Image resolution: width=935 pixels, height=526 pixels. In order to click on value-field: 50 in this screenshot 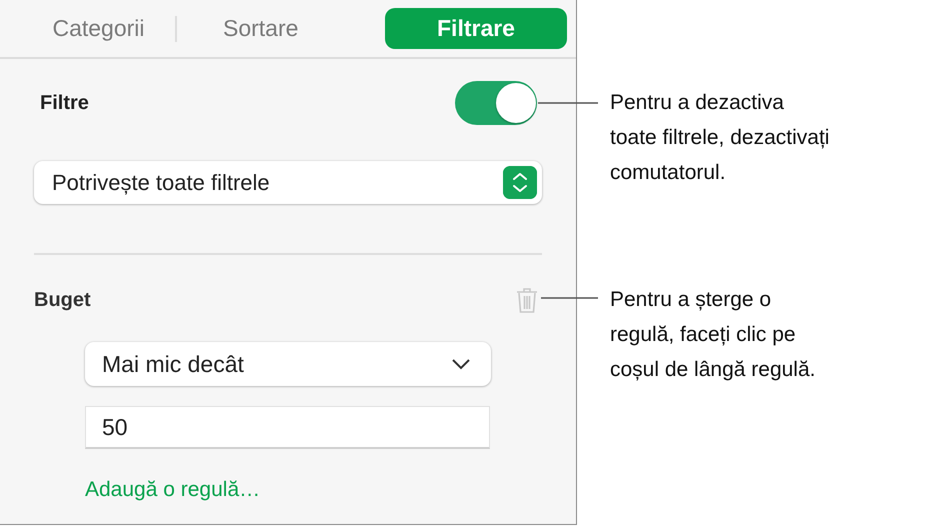, I will do `click(287, 427)`.